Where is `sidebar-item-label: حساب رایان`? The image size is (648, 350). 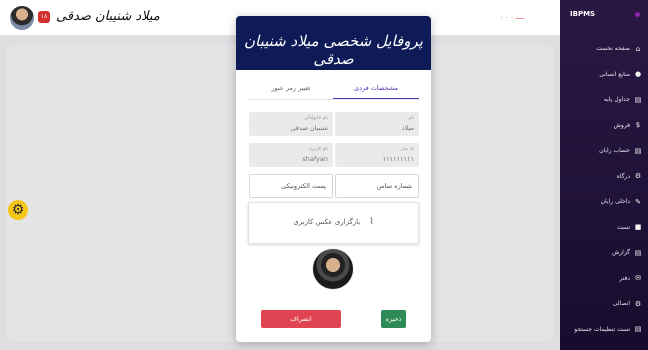
sidebar-item-label: حساب رایان is located at coordinates (614, 151).